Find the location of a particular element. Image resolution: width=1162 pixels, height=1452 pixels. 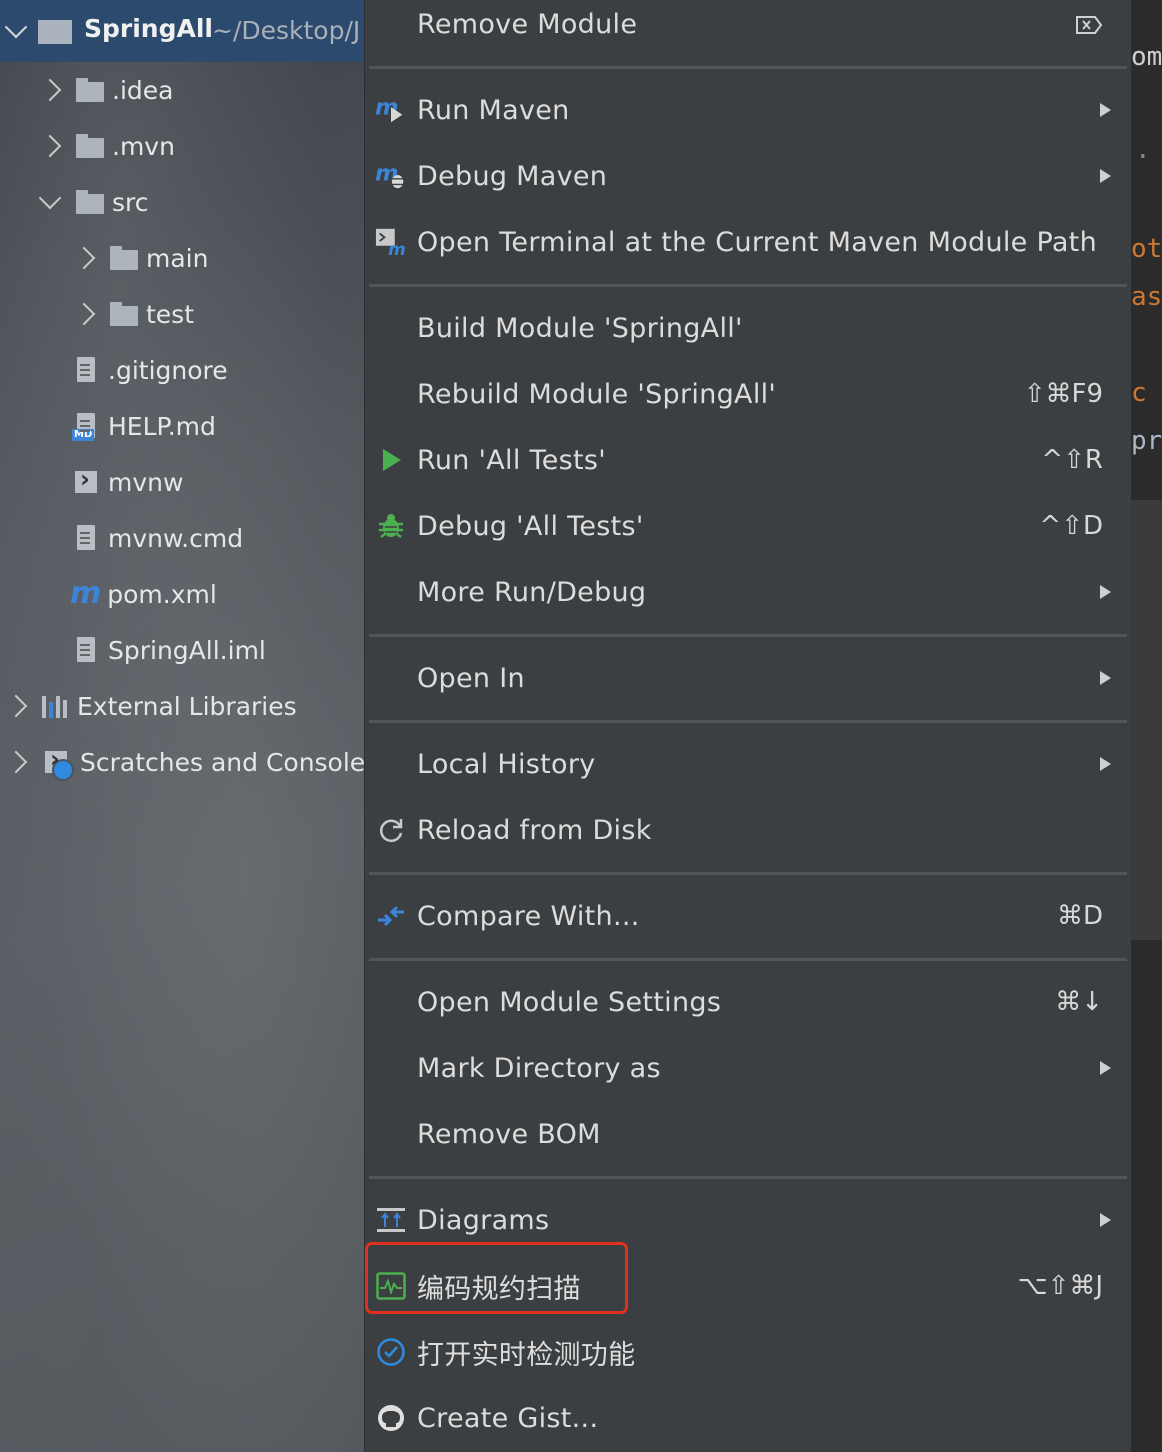

menu-item-remove-module: Remove Module is located at coordinates (748, 27).